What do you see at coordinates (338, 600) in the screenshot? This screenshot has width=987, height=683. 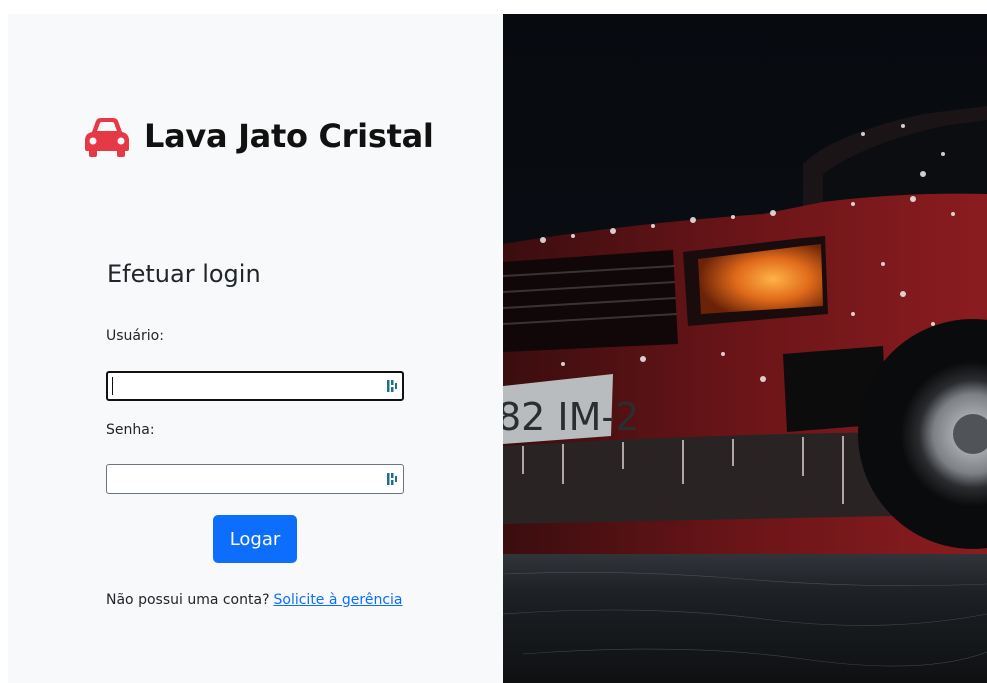 I see `request-access-link: Solicite à gerência` at bounding box center [338, 600].